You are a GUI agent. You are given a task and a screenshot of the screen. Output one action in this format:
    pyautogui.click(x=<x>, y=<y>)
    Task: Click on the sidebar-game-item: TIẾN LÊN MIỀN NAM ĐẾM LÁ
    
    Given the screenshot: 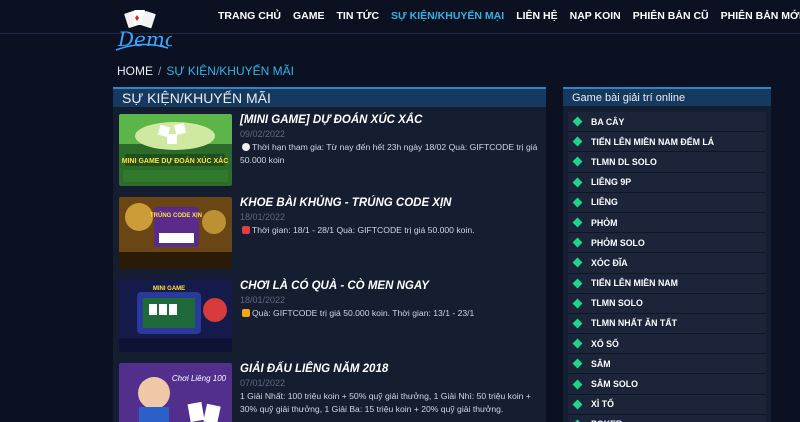 What is the action you would take?
    pyautogui.click(x=667, y=142)
    